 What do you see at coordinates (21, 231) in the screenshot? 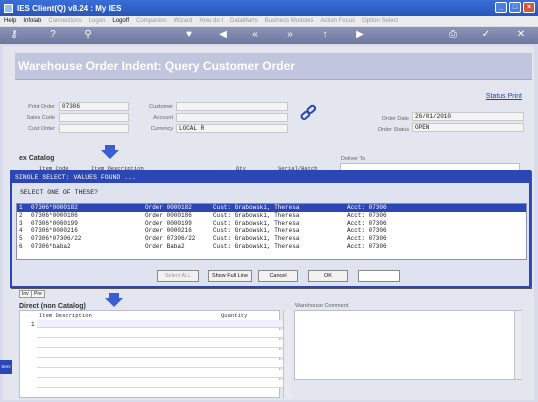
I see `row-n: 4` at bounding box center [21, 231].